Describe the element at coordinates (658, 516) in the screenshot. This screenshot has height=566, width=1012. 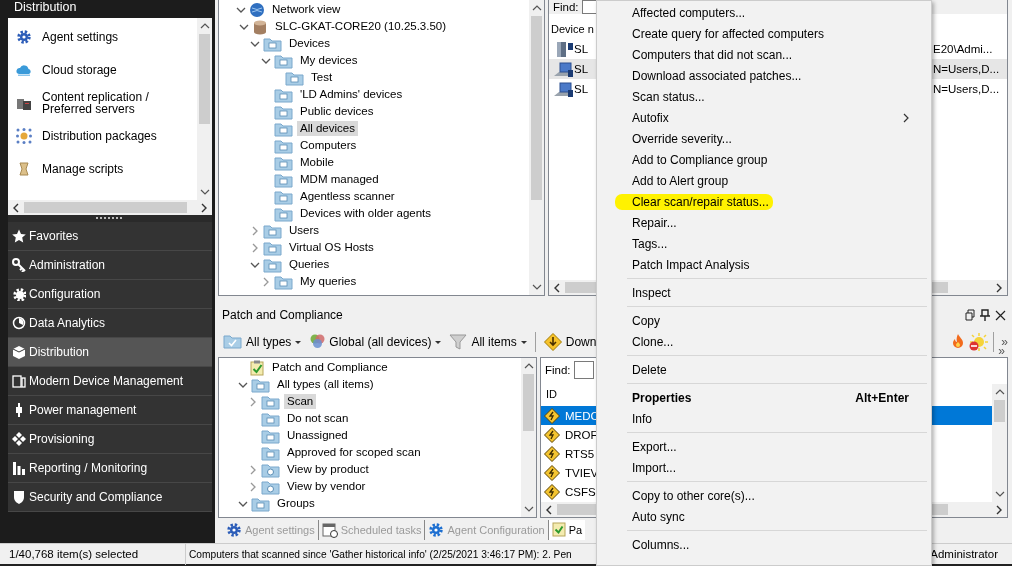
I see `menu-label: Auto sync` at that location.